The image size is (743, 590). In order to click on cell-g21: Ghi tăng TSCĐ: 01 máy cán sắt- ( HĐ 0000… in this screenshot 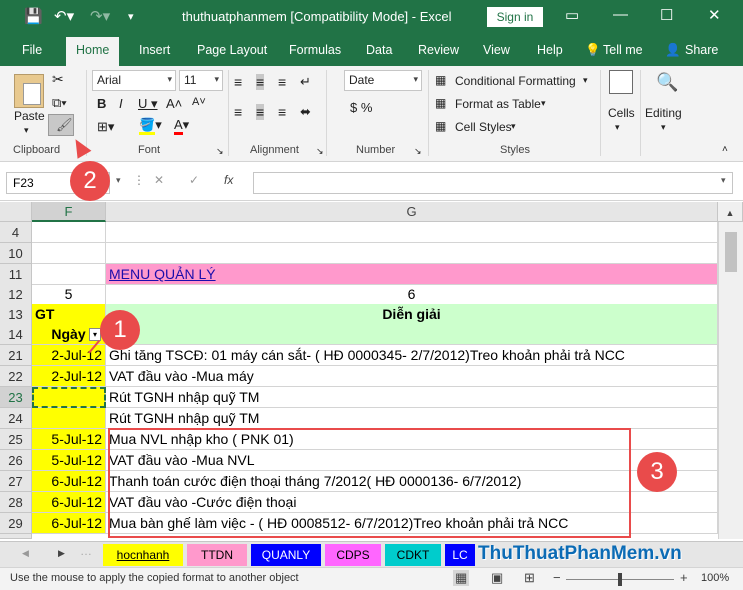, I will do `click(412, 355)`.